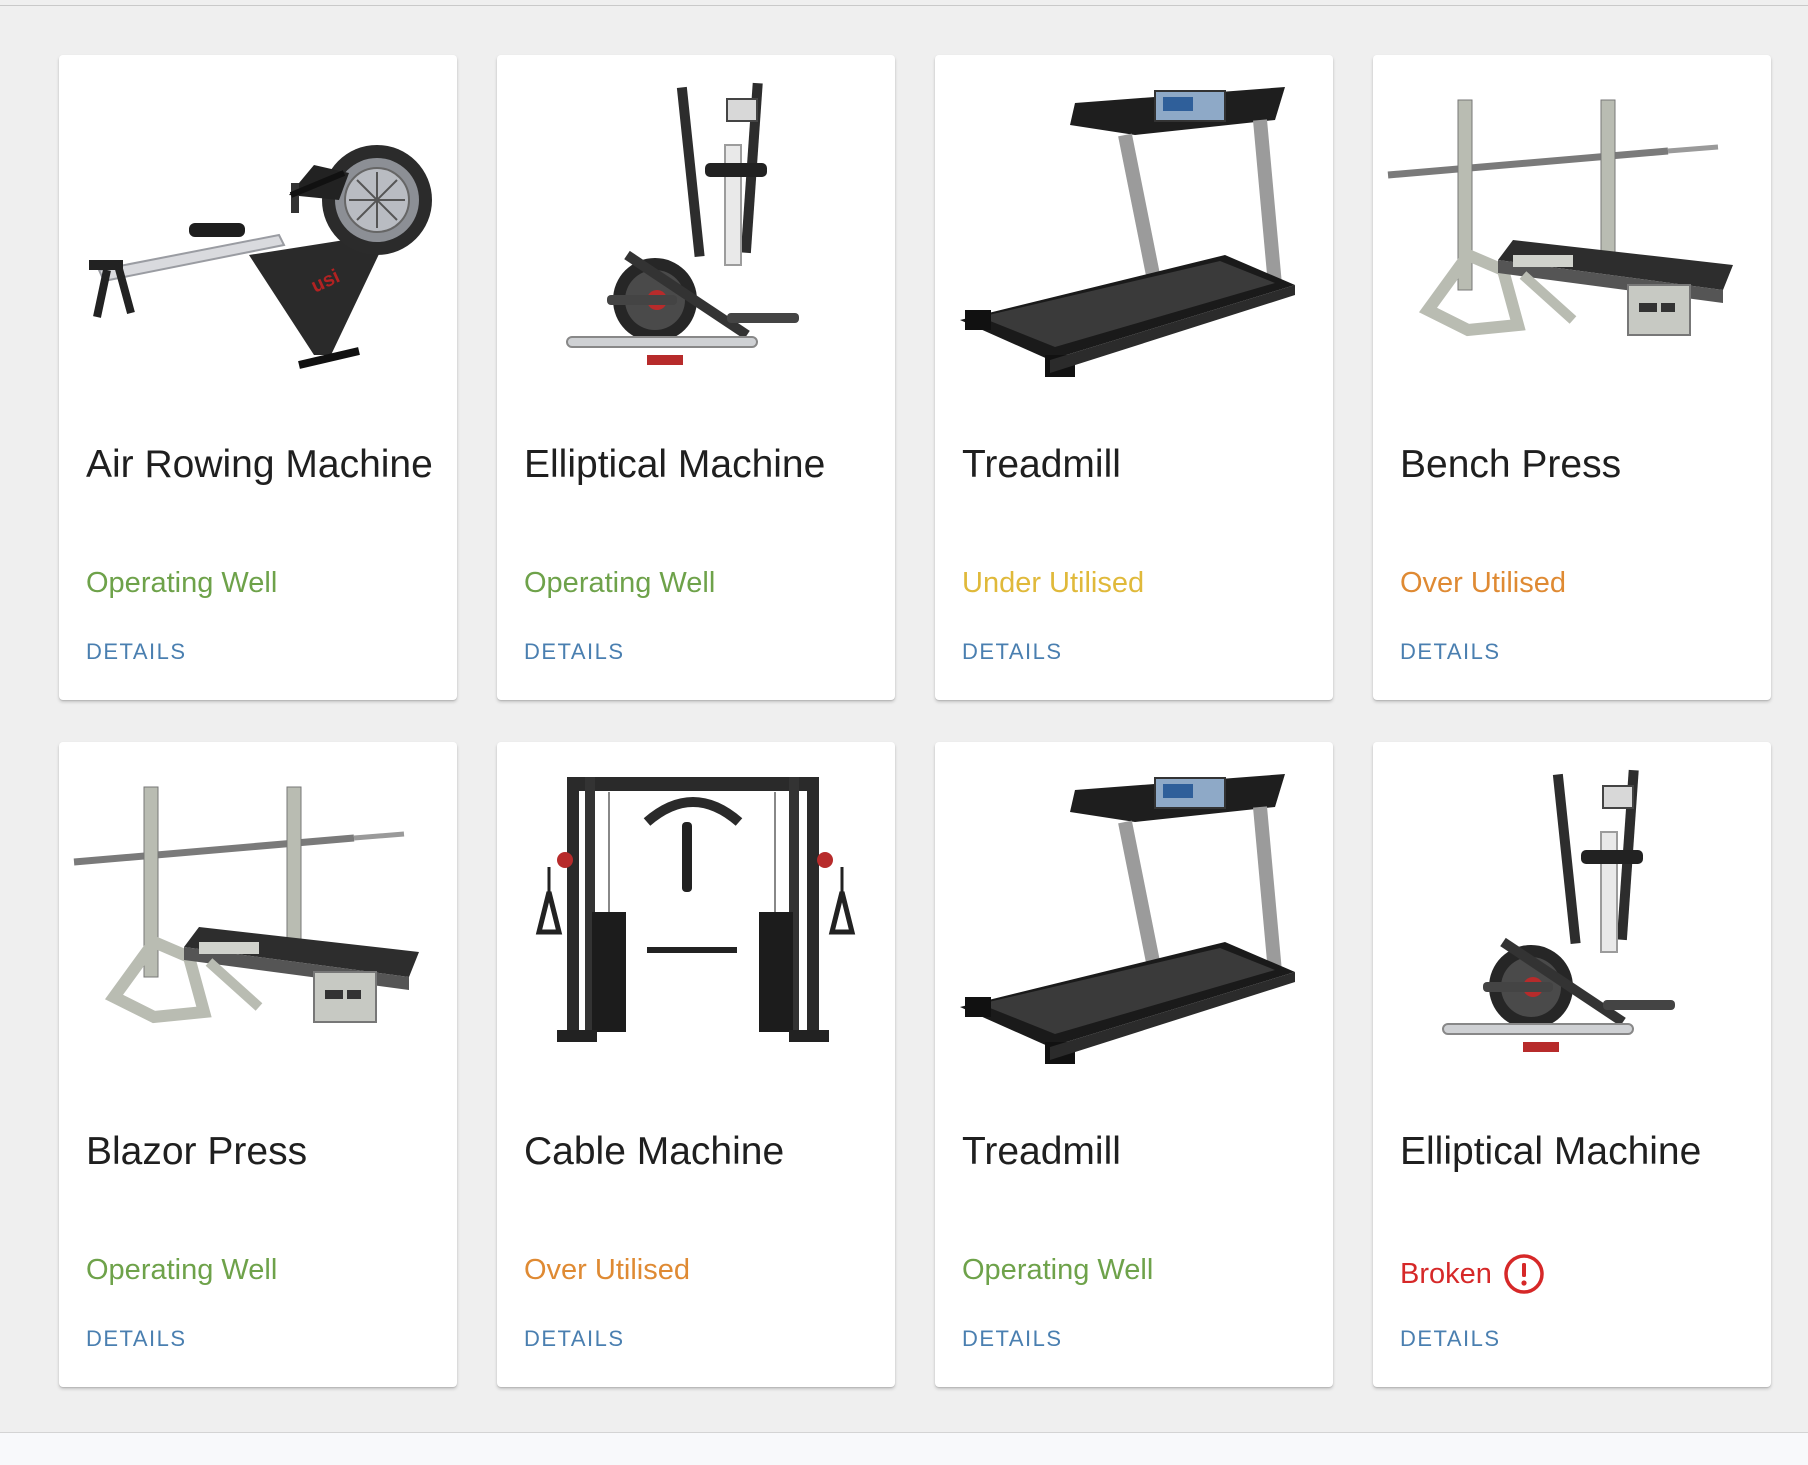  Describe the element at coordinates (258, 227) in the screenshot. I see `rowing-machine-image: usi` at that location.